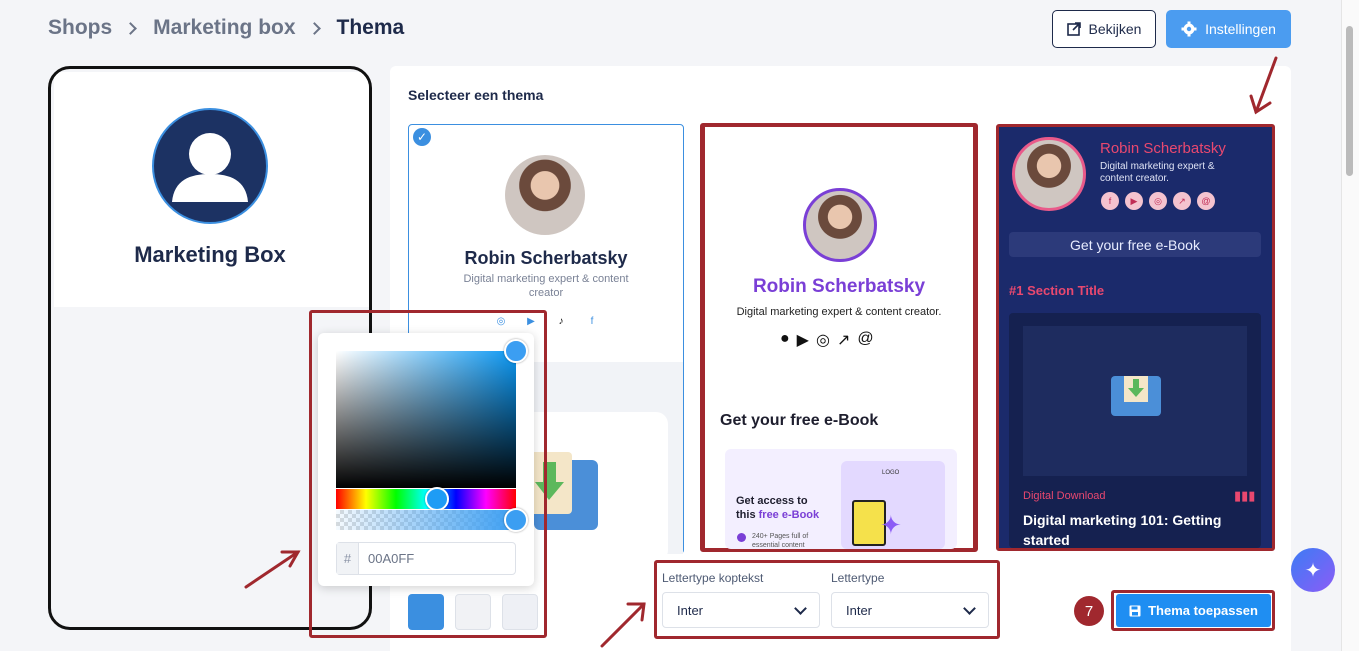 Image resolution: width=1359 pixels, height=651 pixels. Describe the element at coordinates (1349, 101) in the screenshot. I see `scrollbar-thumb` at that location.